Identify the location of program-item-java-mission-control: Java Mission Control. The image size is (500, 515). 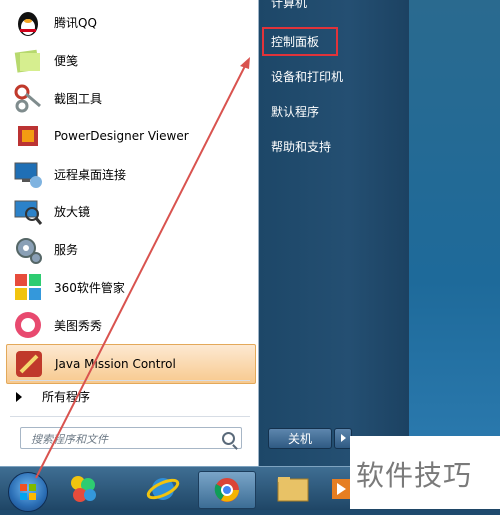
(131, 364).